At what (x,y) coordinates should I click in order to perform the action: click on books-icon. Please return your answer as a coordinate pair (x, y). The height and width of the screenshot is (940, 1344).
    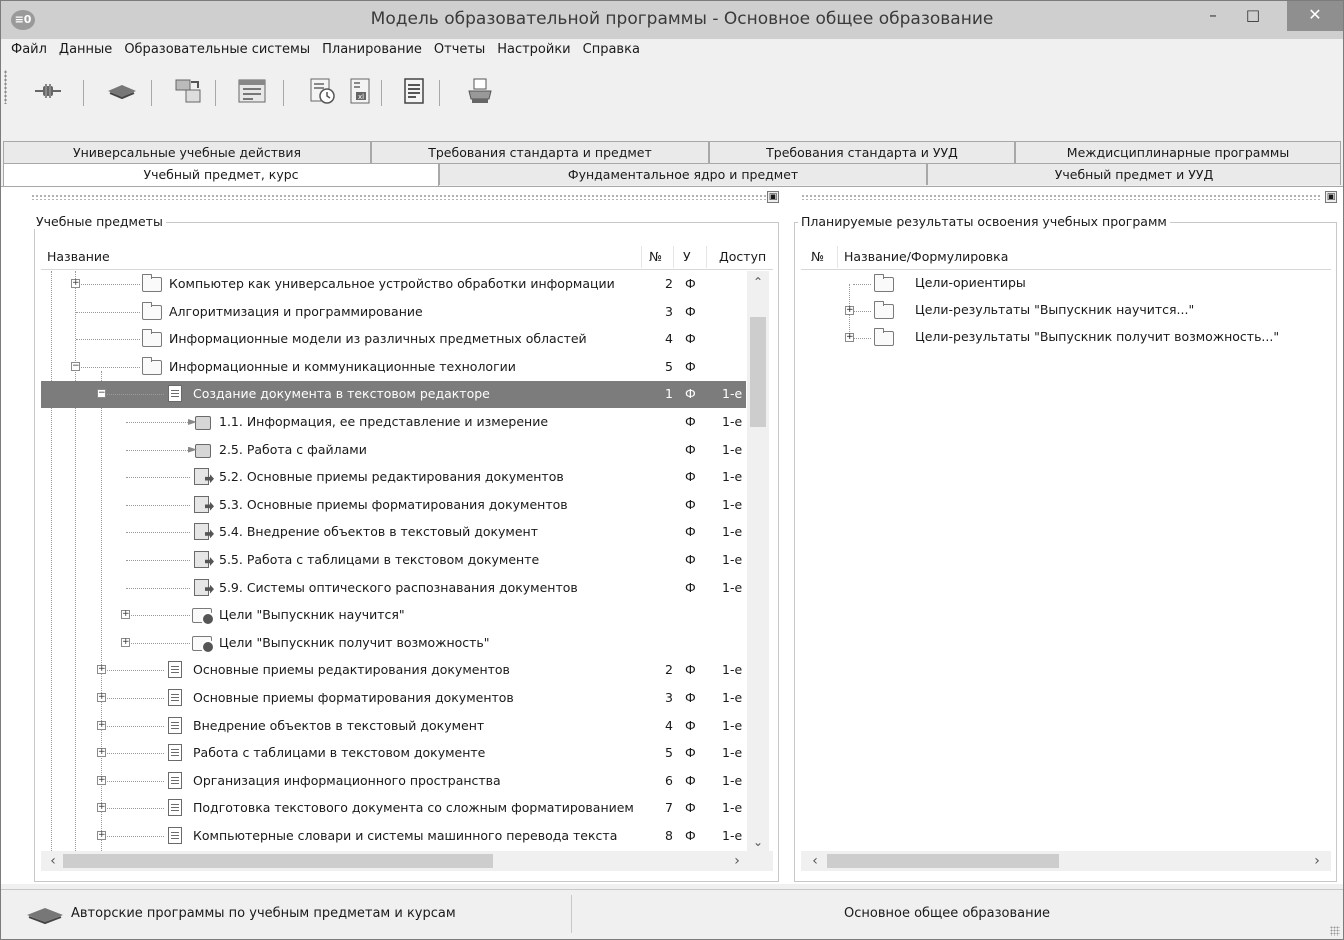
    Looking at the image, I should click on (122, 91).